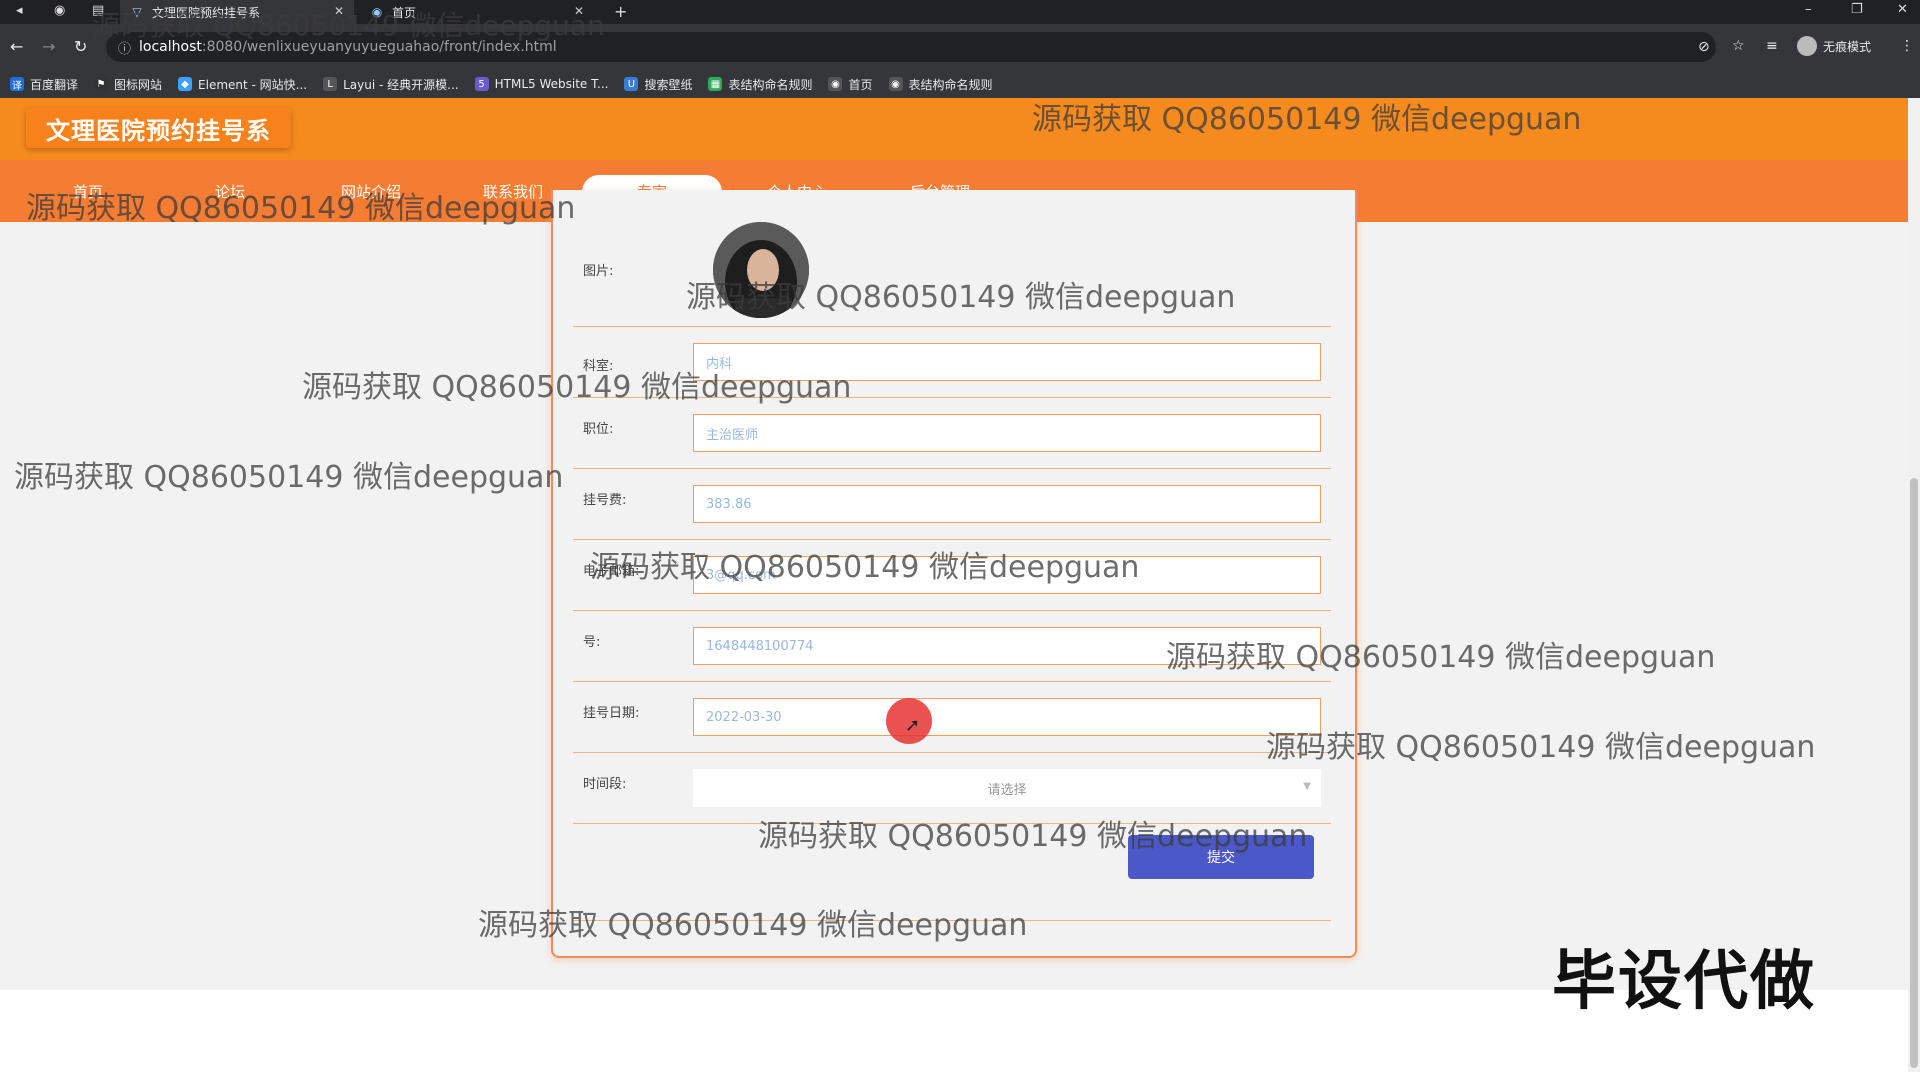 This screenshot has height=1072, width=1920. I want to click on incognito-indicator: 无痕模式, so click(1834, 46).